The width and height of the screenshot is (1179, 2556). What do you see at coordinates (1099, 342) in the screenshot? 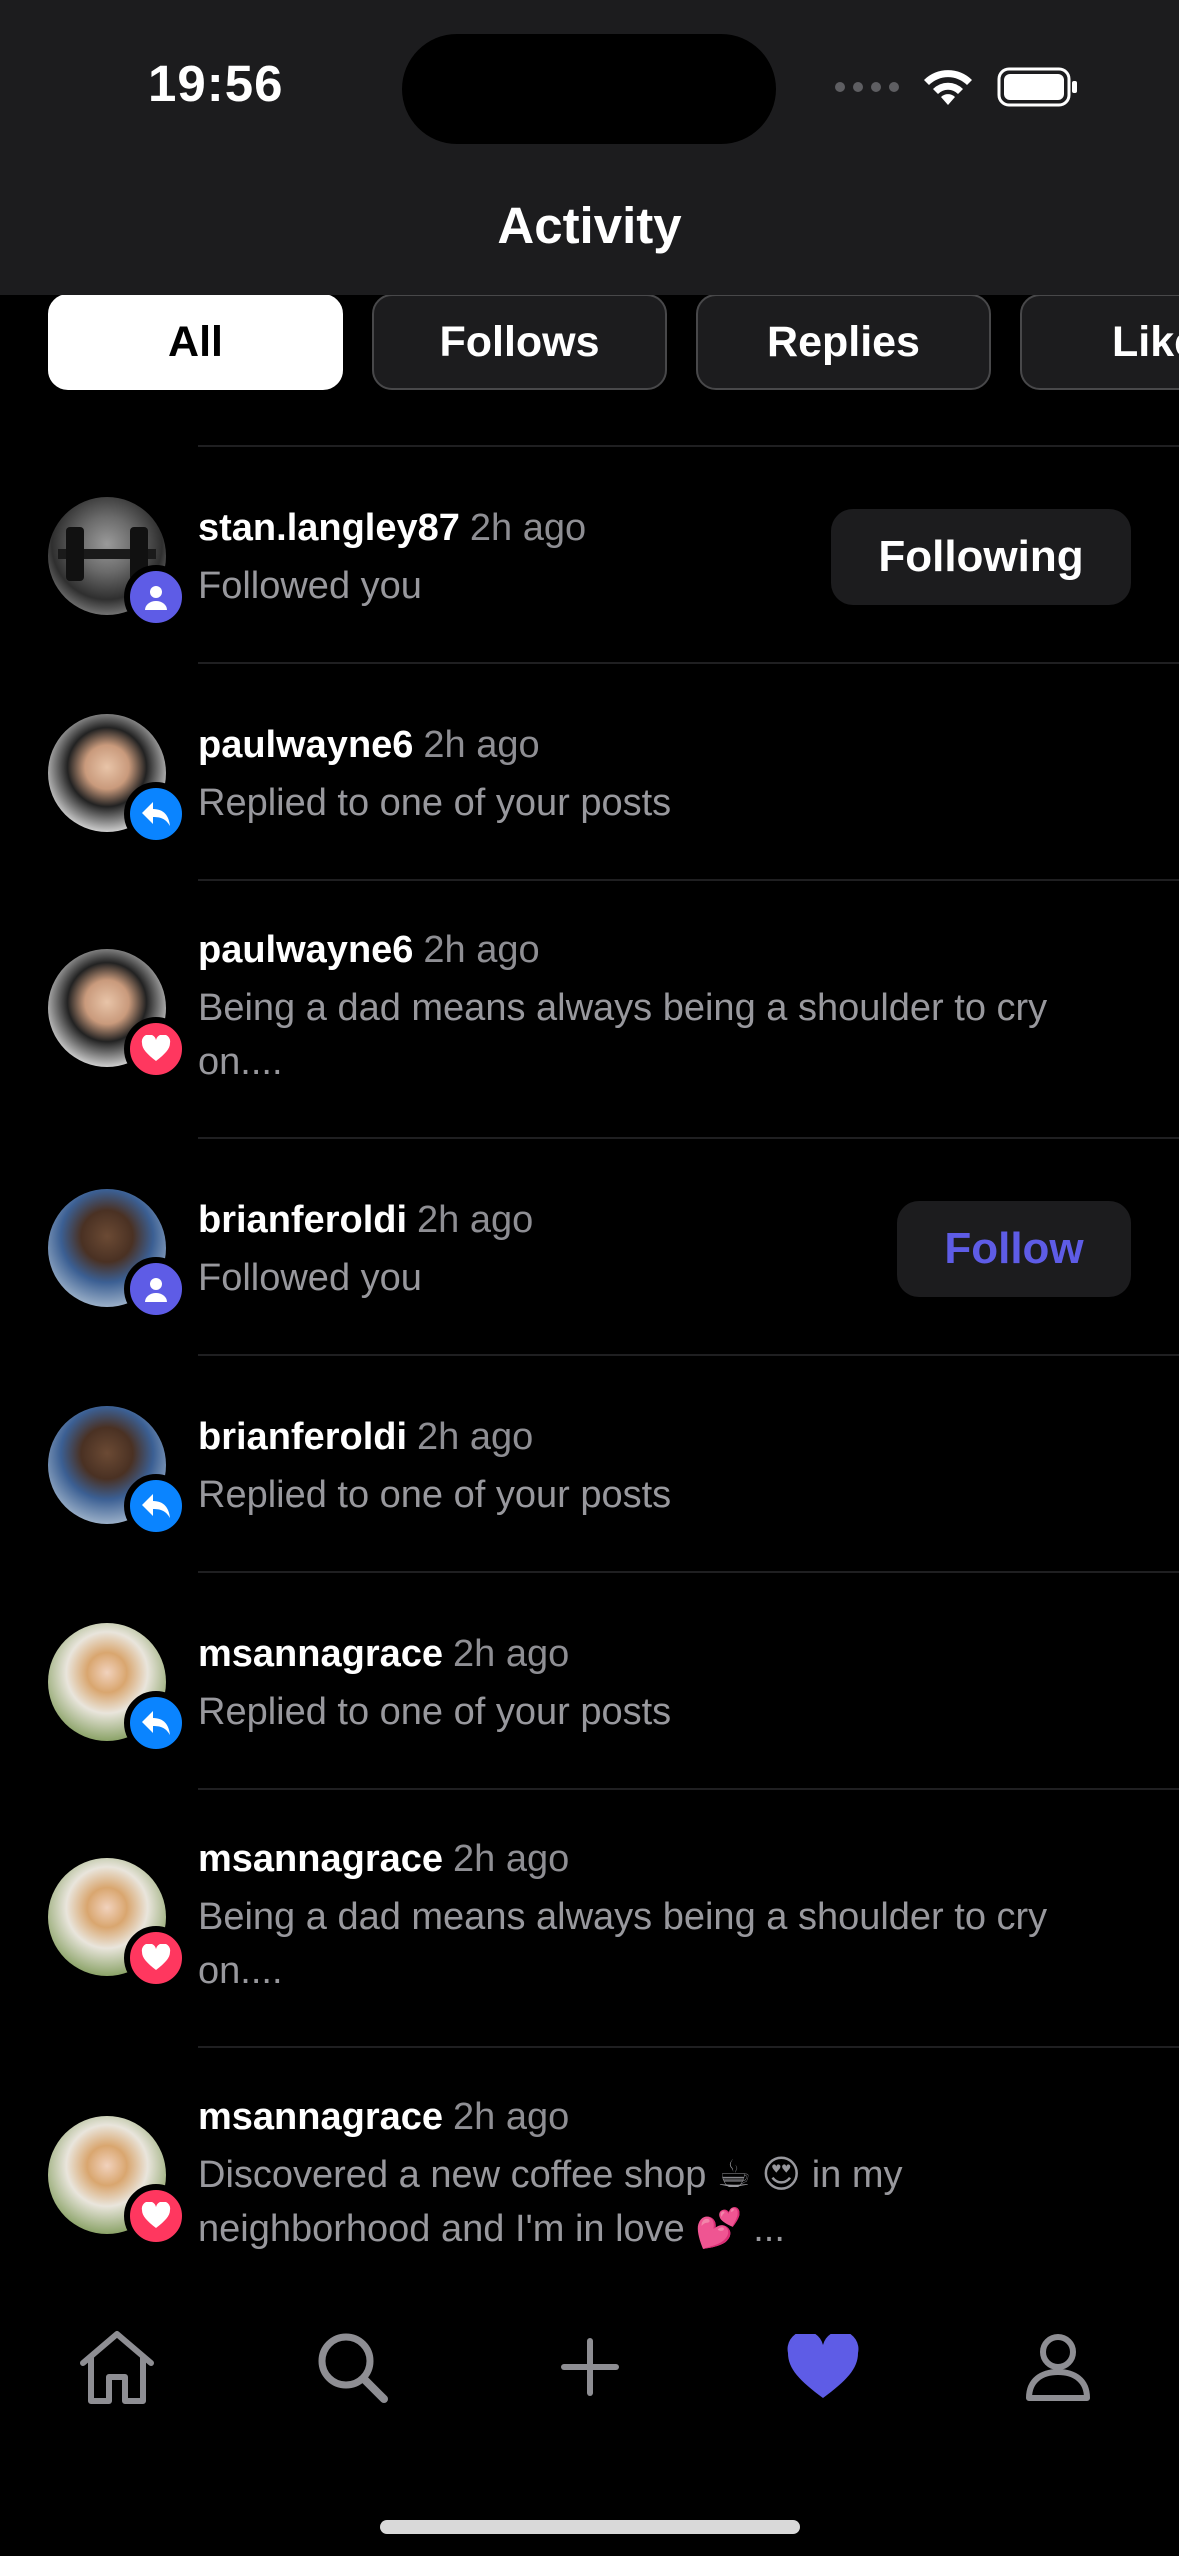
I see `chip-likes: Likes` at bounding box center [1099, 342].